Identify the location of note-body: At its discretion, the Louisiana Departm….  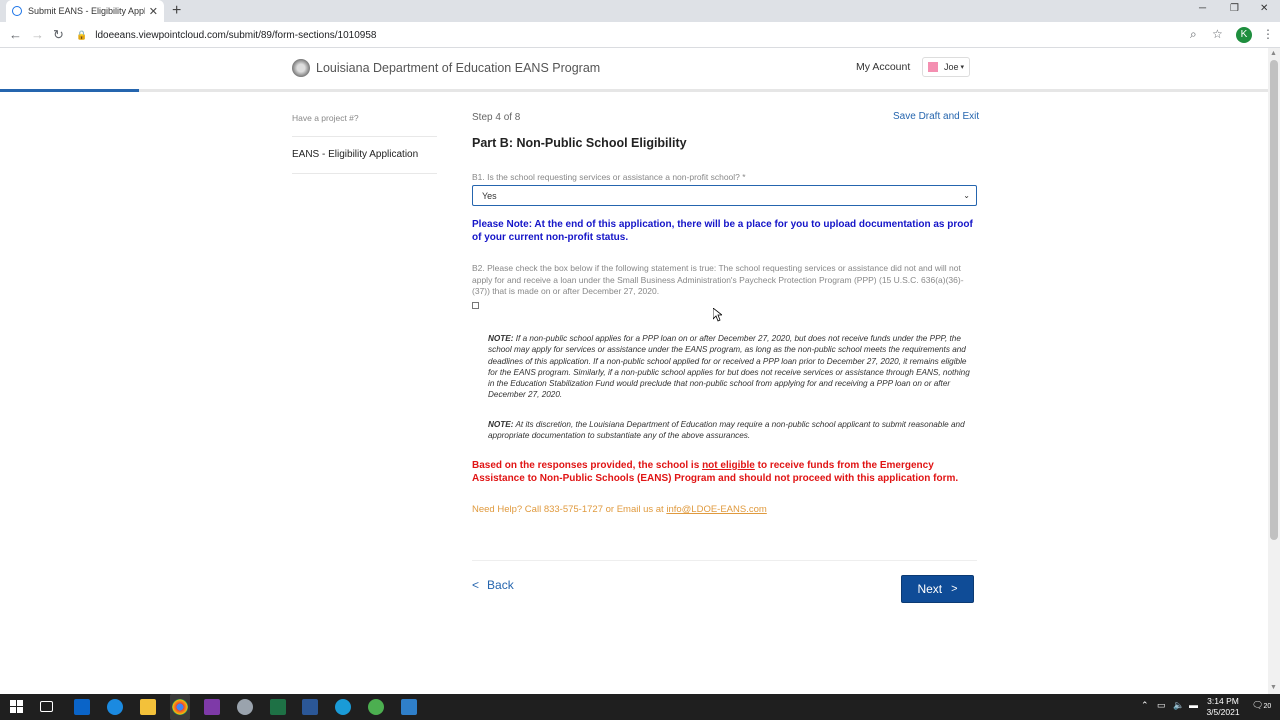
(726, 430).